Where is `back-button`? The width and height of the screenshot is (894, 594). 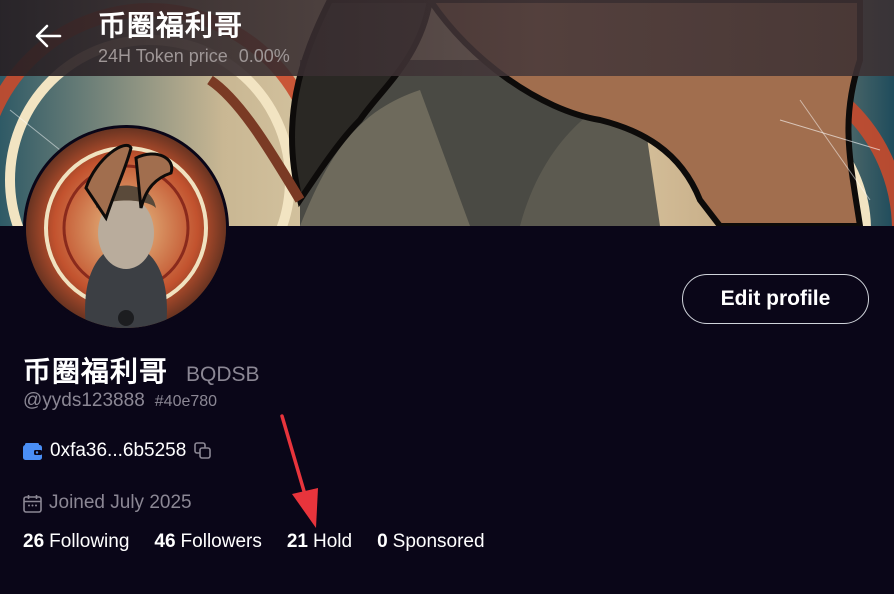 back-button is located at coordinates (48, 36).